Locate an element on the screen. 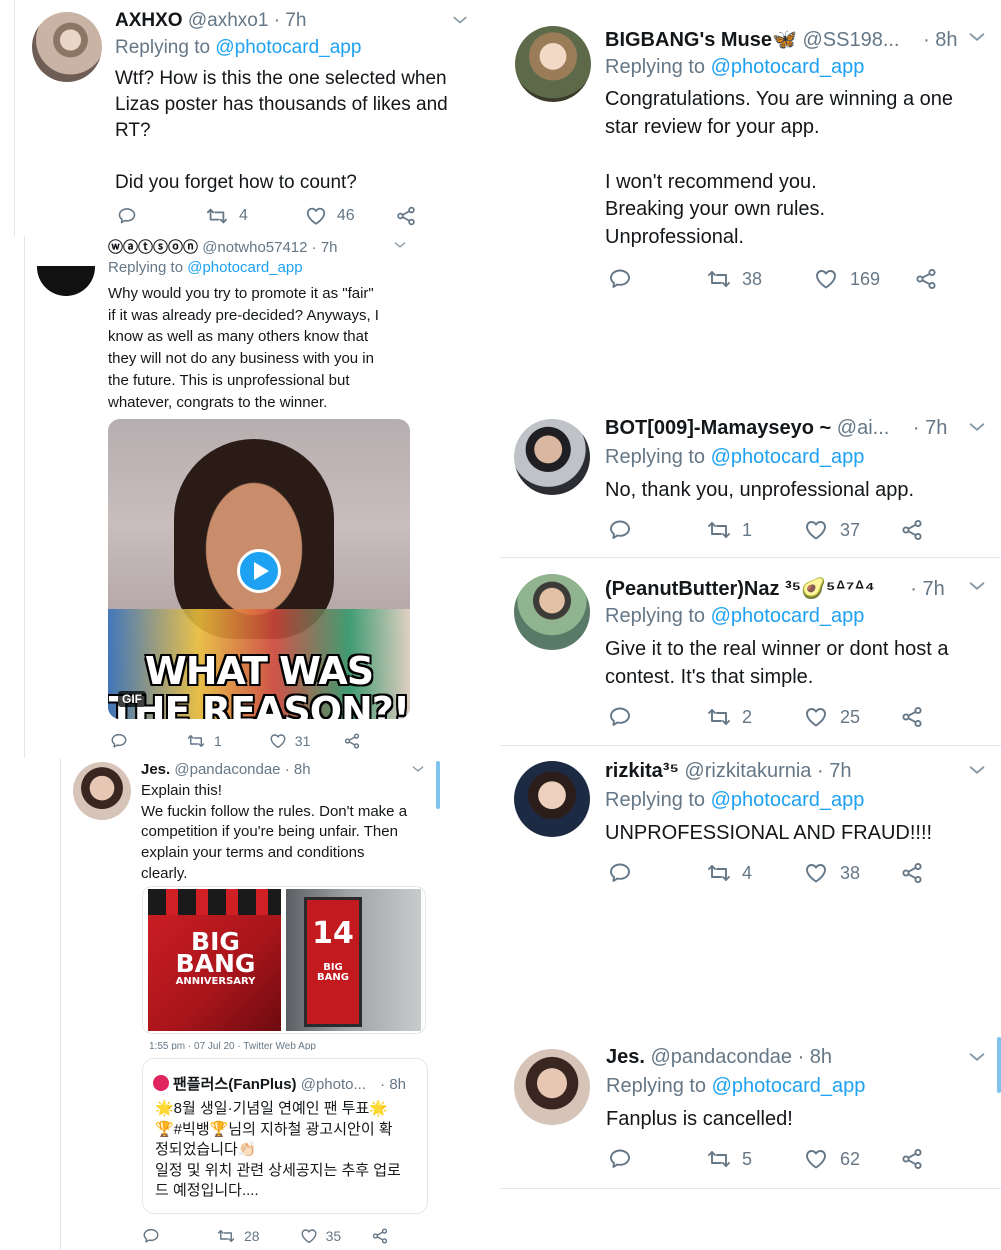 Image resolution: width=1001 pixels, height=1250 pixels. tweet-header: (PeanutButter)Naz ³⁵🥑⁵ᐞ⁷ᐞ⁴ · 7h is located at coordinates (795, 588).